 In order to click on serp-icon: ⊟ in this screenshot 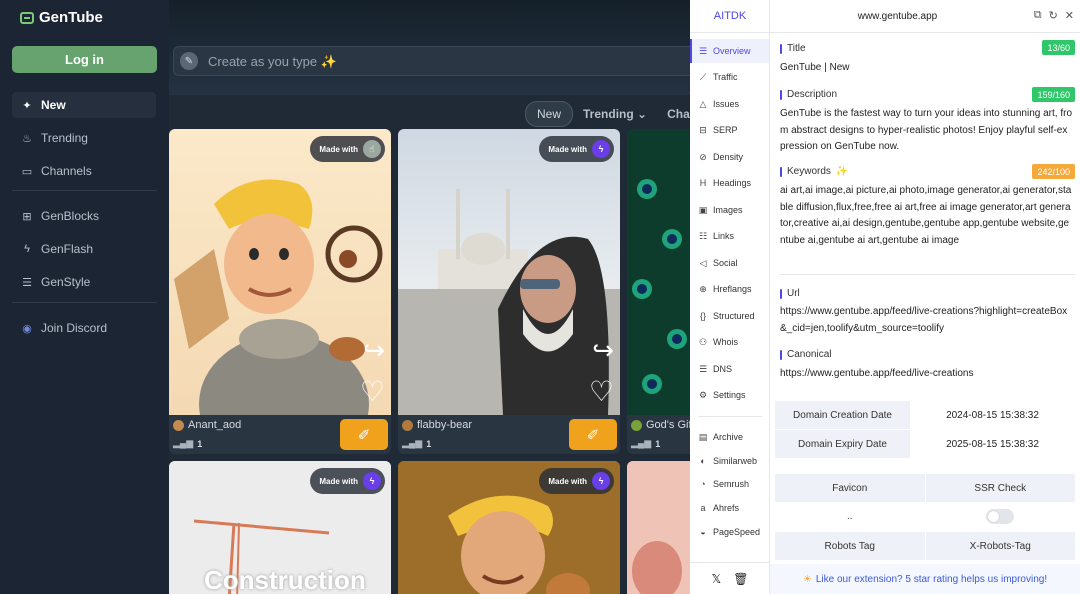, I will do `click(703, 129)`.